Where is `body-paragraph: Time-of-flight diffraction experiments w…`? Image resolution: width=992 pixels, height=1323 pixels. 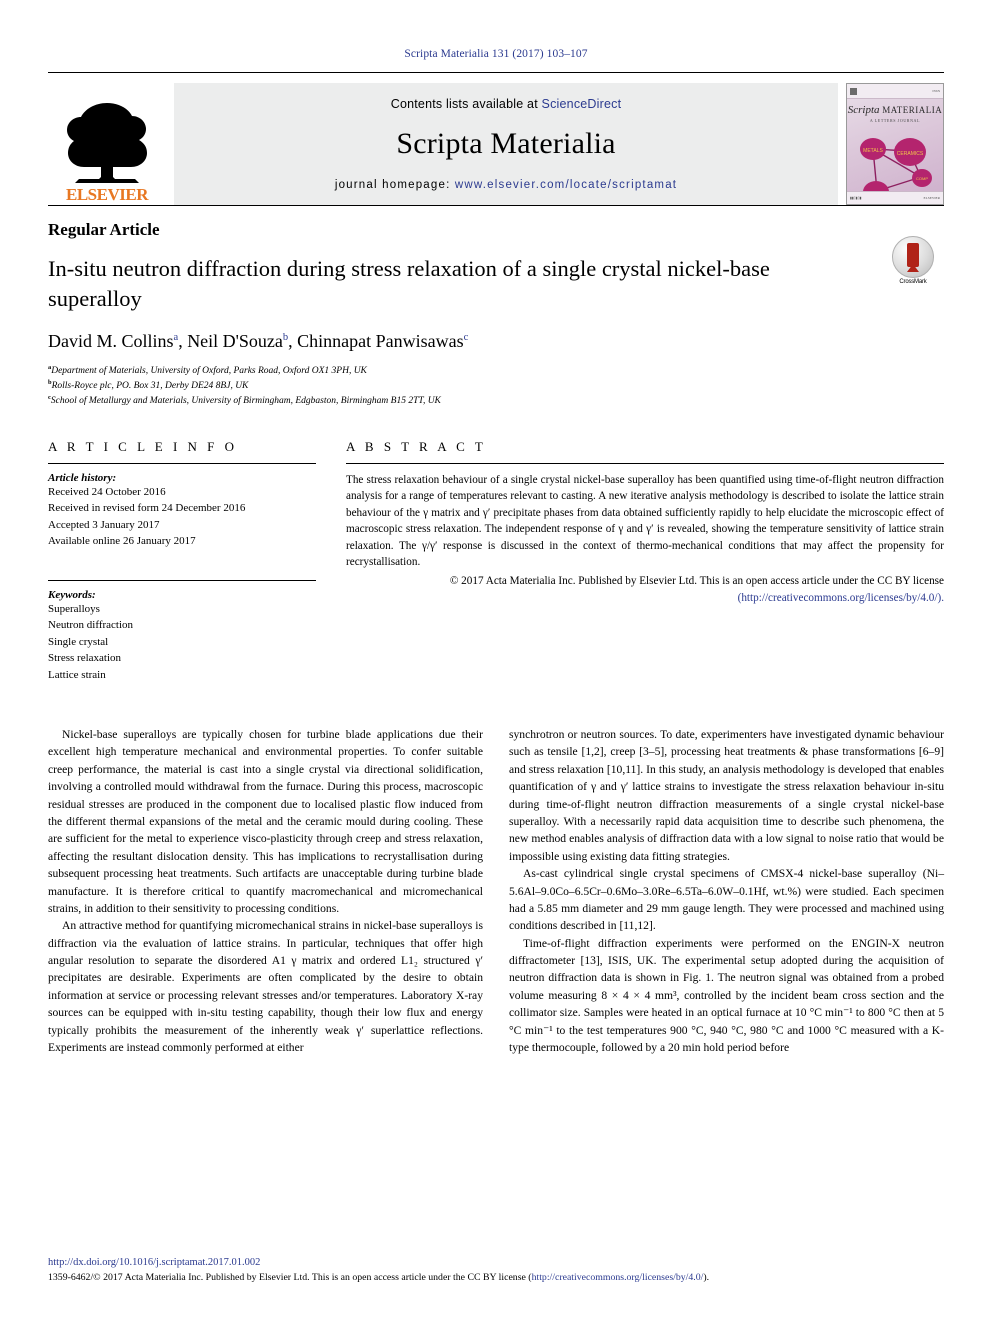
body-paragraph: Time-of-flight diffraction experiments w… is located at coordinates (726, 995).